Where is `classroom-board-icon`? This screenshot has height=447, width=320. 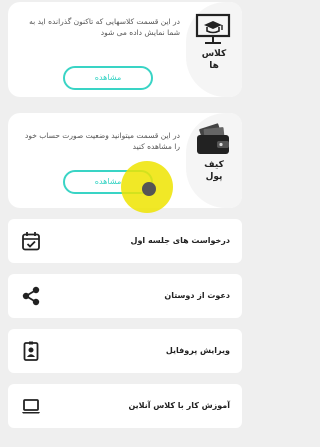
classroom-board-icon is located at coordinates (213, 28).